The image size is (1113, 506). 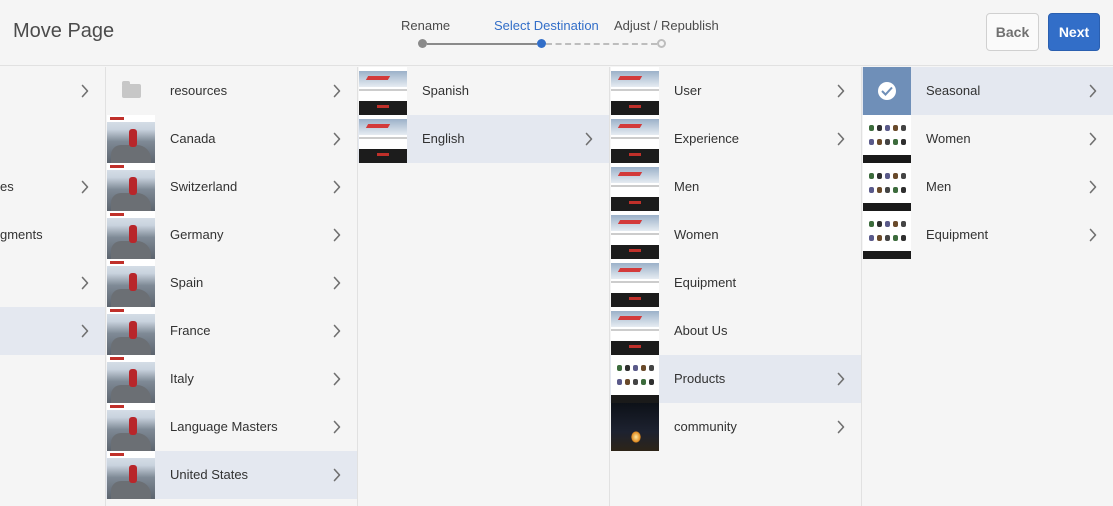 What do you see at coordinates (52, 235) in the screenshot?
I see `column-item: gments` at bounding box center [52, 235].